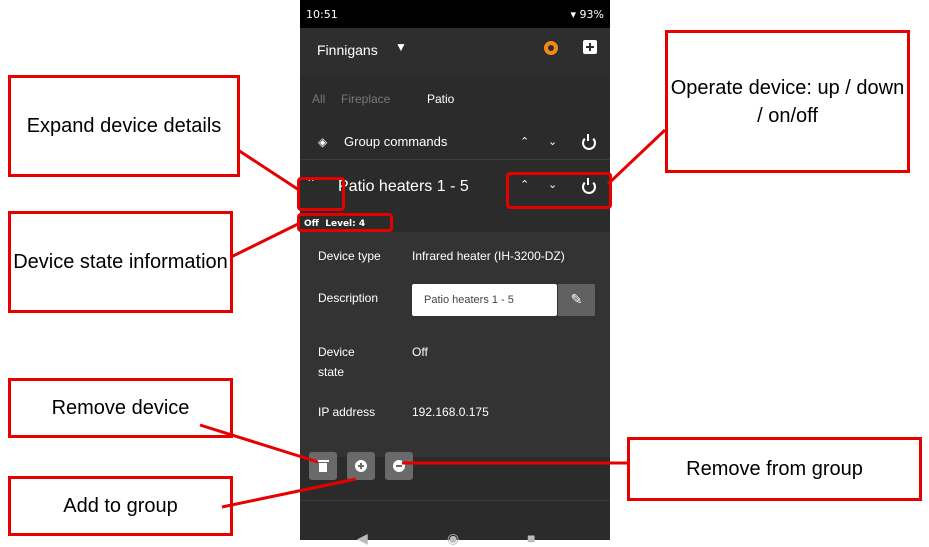 This screenshot has width=929, height=547. Describe the element at coordinates (559, 190) in the screenshot. I see `operate-highlight` at that location.